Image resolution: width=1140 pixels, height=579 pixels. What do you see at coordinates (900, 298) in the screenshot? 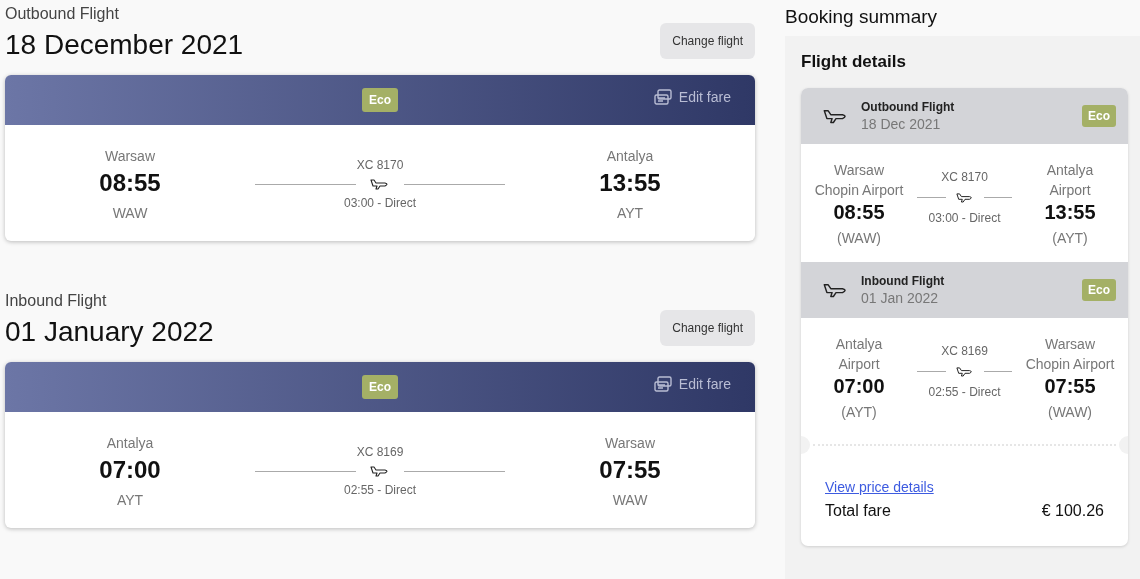
I see `leg-date: 01 Jan 2022` at bounding box center [900, 298].